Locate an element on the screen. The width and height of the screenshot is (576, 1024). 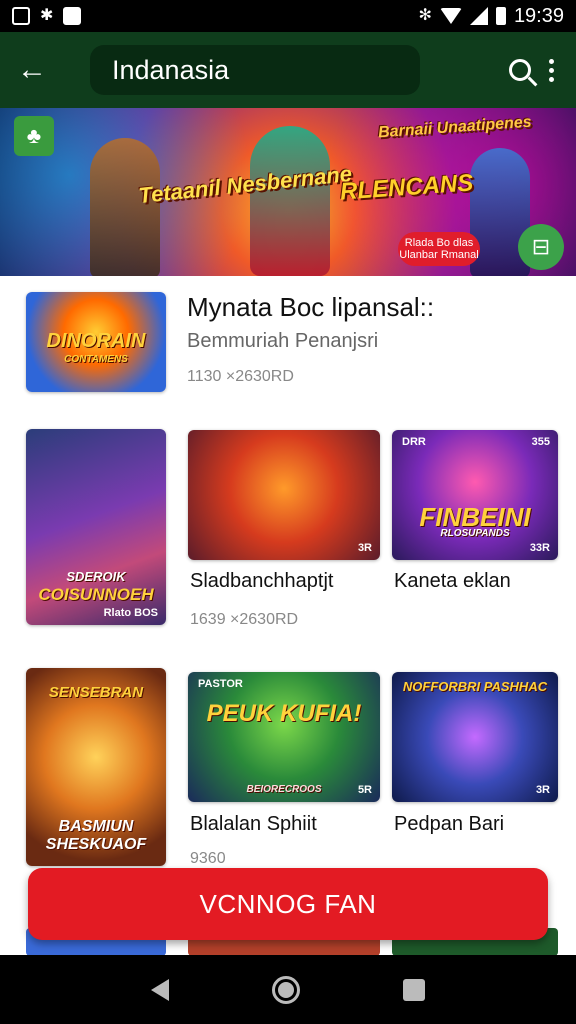
store-icon: ⊟ is located at coordinates (541, 247).